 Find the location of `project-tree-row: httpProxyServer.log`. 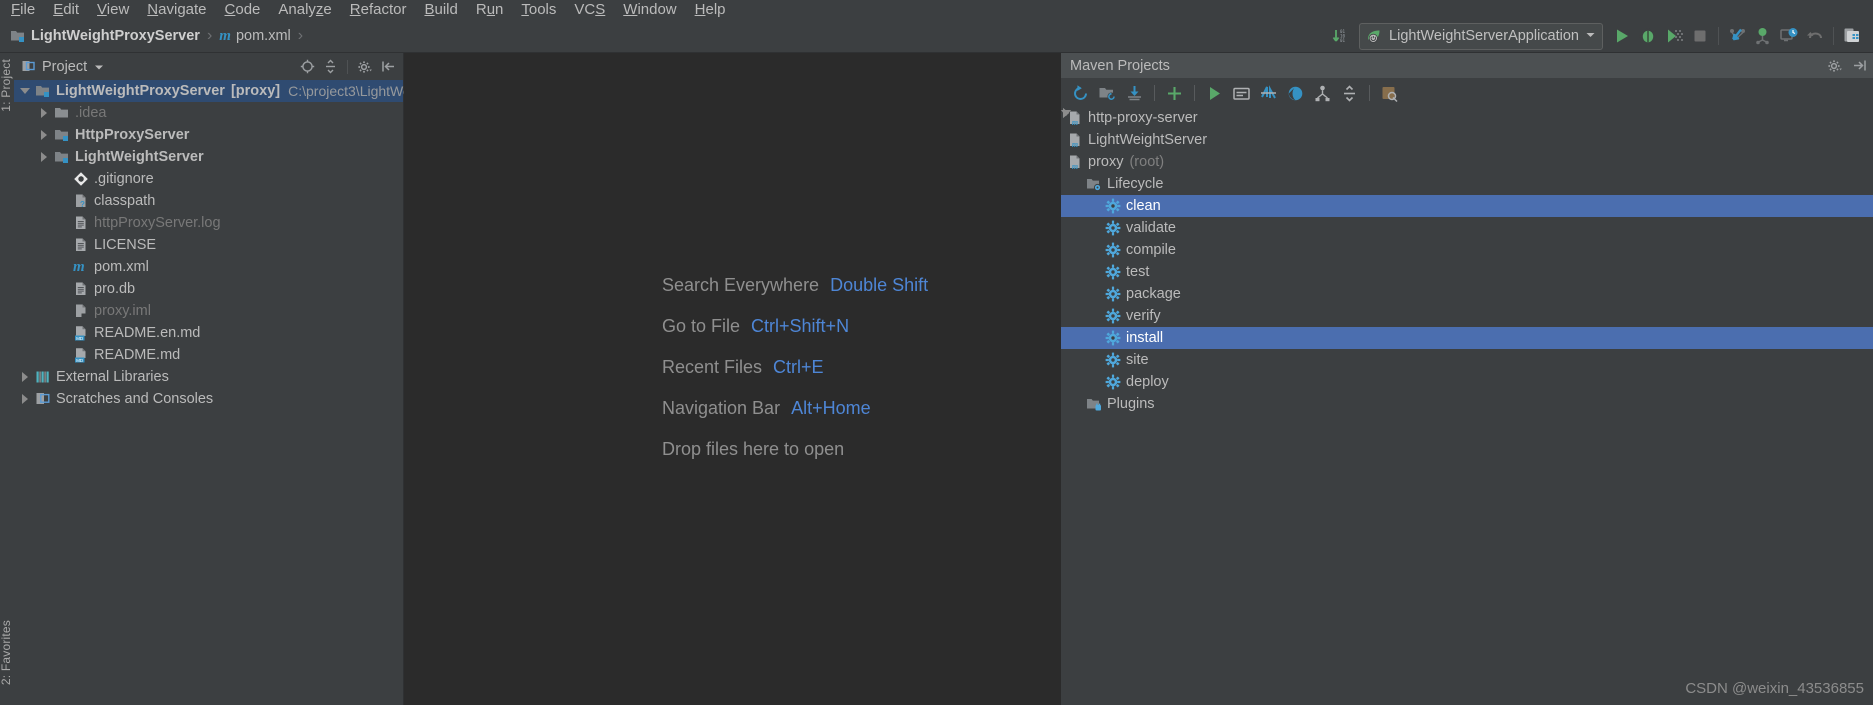

project-tree-row: httpProxyServer.log is located at coordinates (208, 223).